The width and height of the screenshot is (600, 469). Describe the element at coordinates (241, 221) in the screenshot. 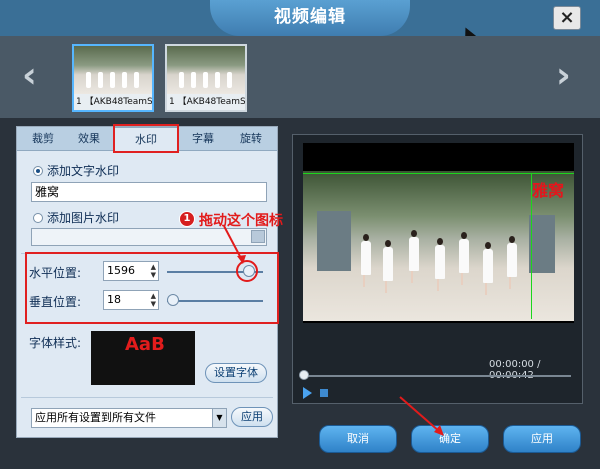

I see `annotation-text: 拖动这个图标` at that location.